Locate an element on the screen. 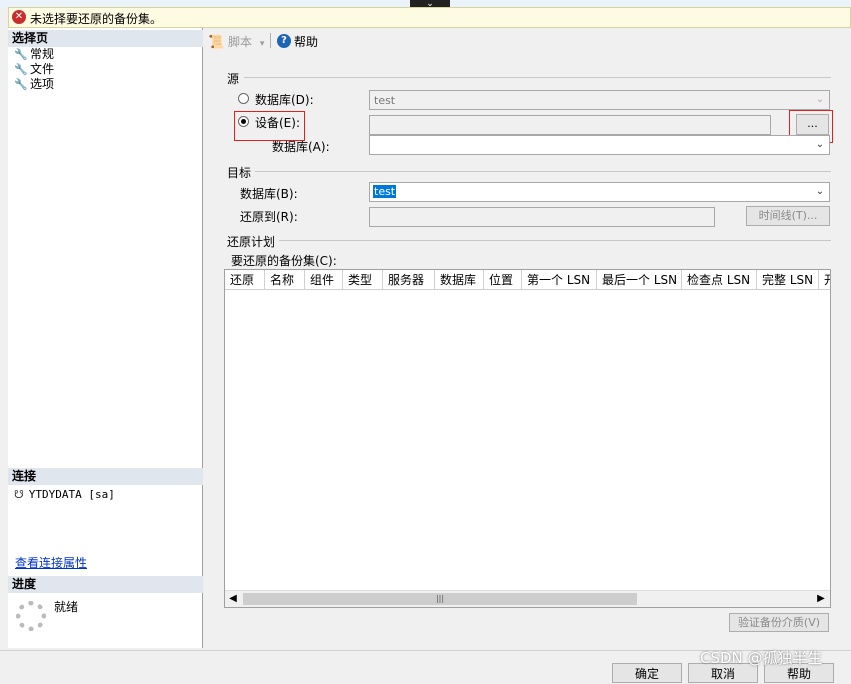  source-database-select: test ⌄ is located at coordinates (599, 100).